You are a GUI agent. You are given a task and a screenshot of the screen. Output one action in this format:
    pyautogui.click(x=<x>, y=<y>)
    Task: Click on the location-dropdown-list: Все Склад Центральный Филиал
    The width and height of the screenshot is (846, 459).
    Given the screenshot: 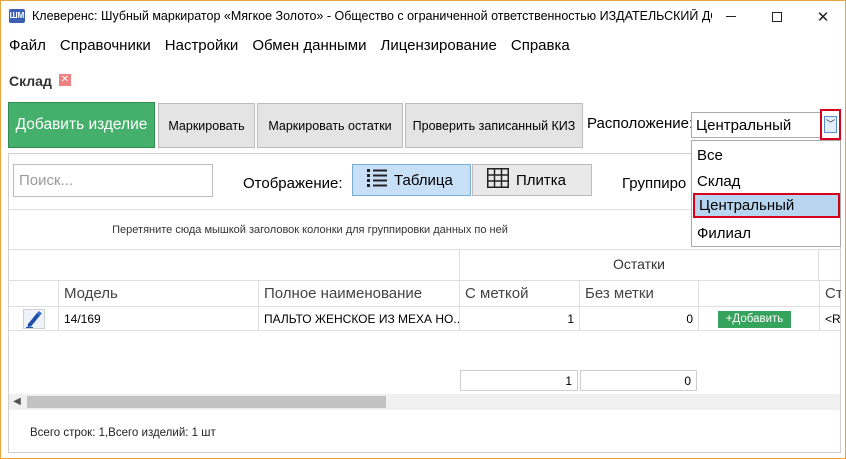 What is the action you would take?
    pyautogui.click(x=766, y=193)
    